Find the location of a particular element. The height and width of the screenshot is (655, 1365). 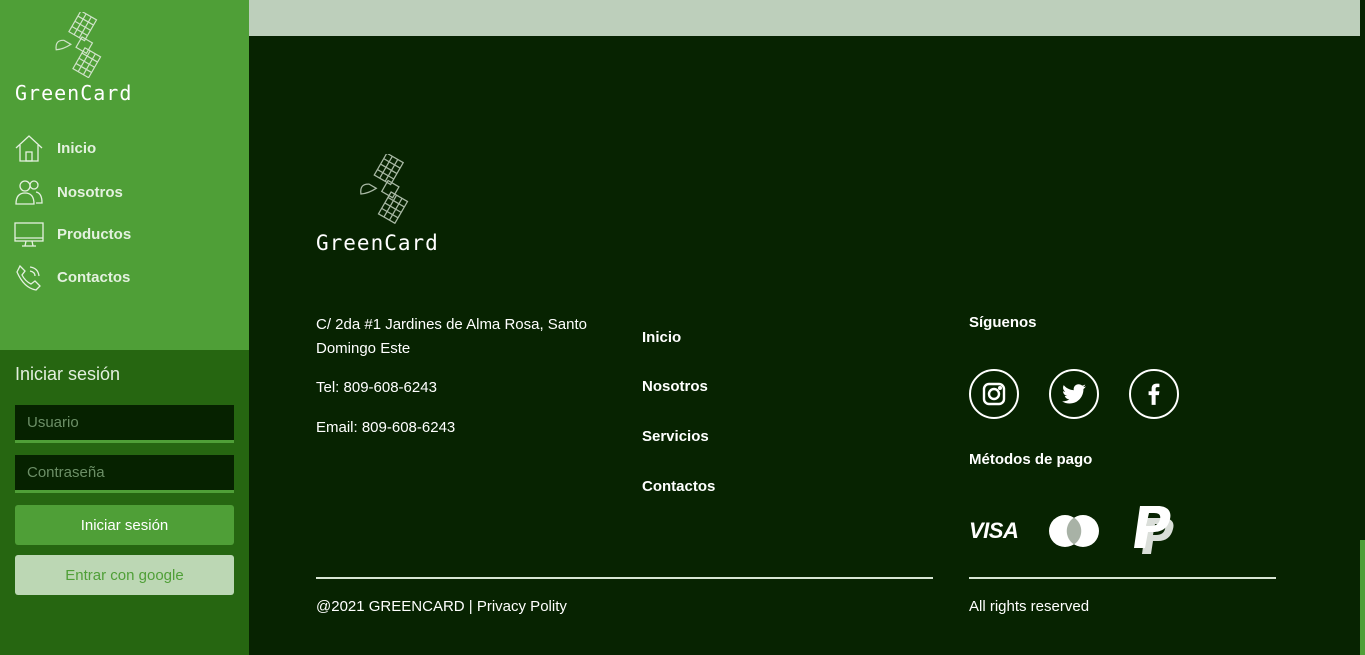

instagram-link is located at coordinates (994, 394).